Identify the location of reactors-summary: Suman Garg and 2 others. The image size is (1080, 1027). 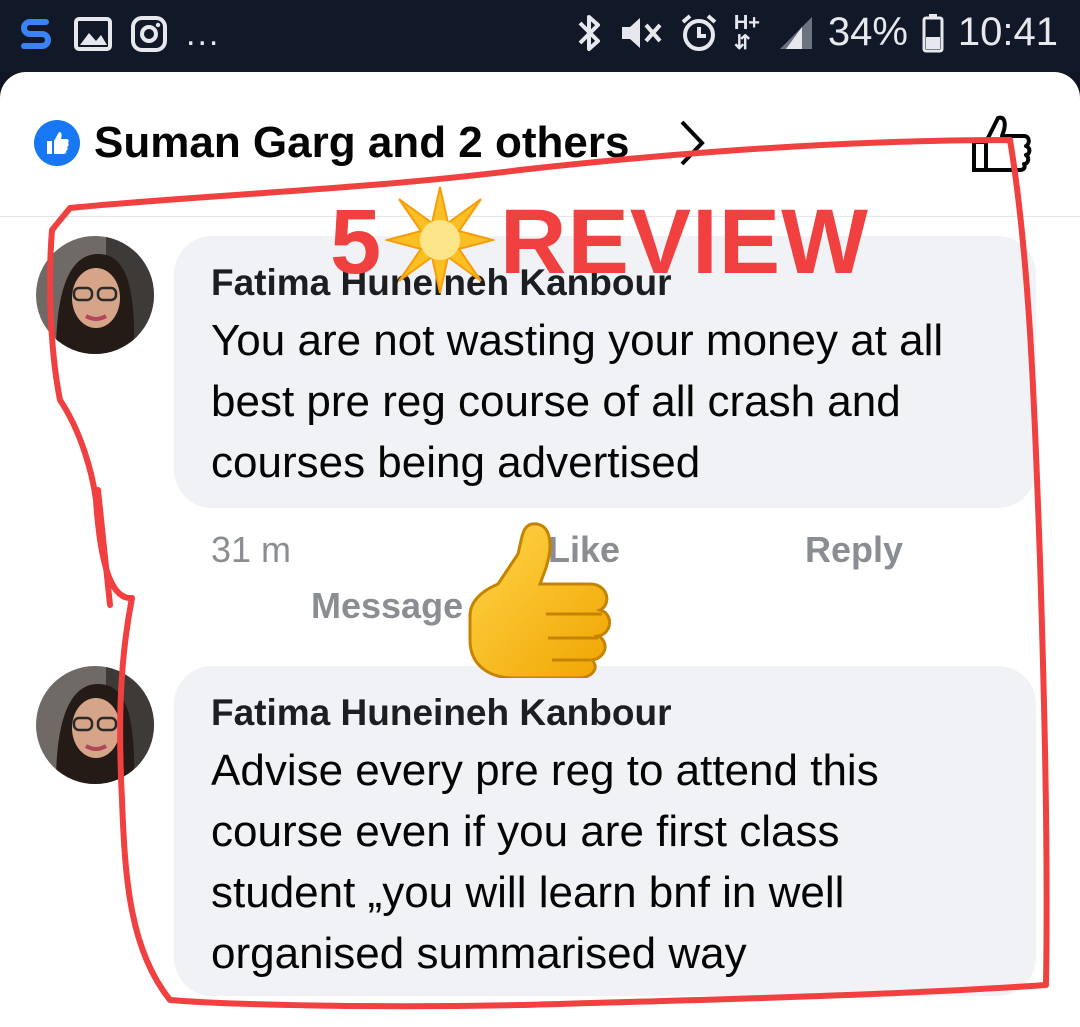
(361, 143).